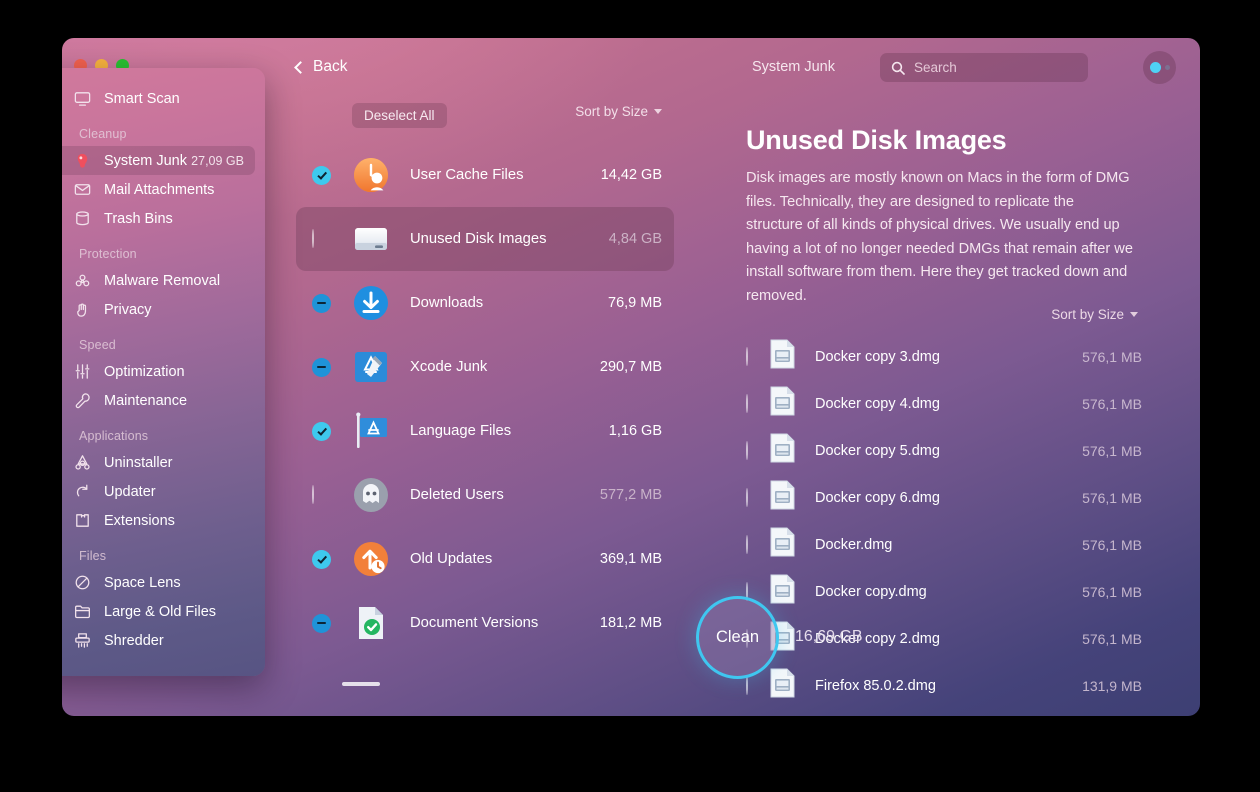 Image resolution: width=1260 pixels, height=792 pixels. I want to click on category-row-size: 181,2 MB, so click(630, 623).